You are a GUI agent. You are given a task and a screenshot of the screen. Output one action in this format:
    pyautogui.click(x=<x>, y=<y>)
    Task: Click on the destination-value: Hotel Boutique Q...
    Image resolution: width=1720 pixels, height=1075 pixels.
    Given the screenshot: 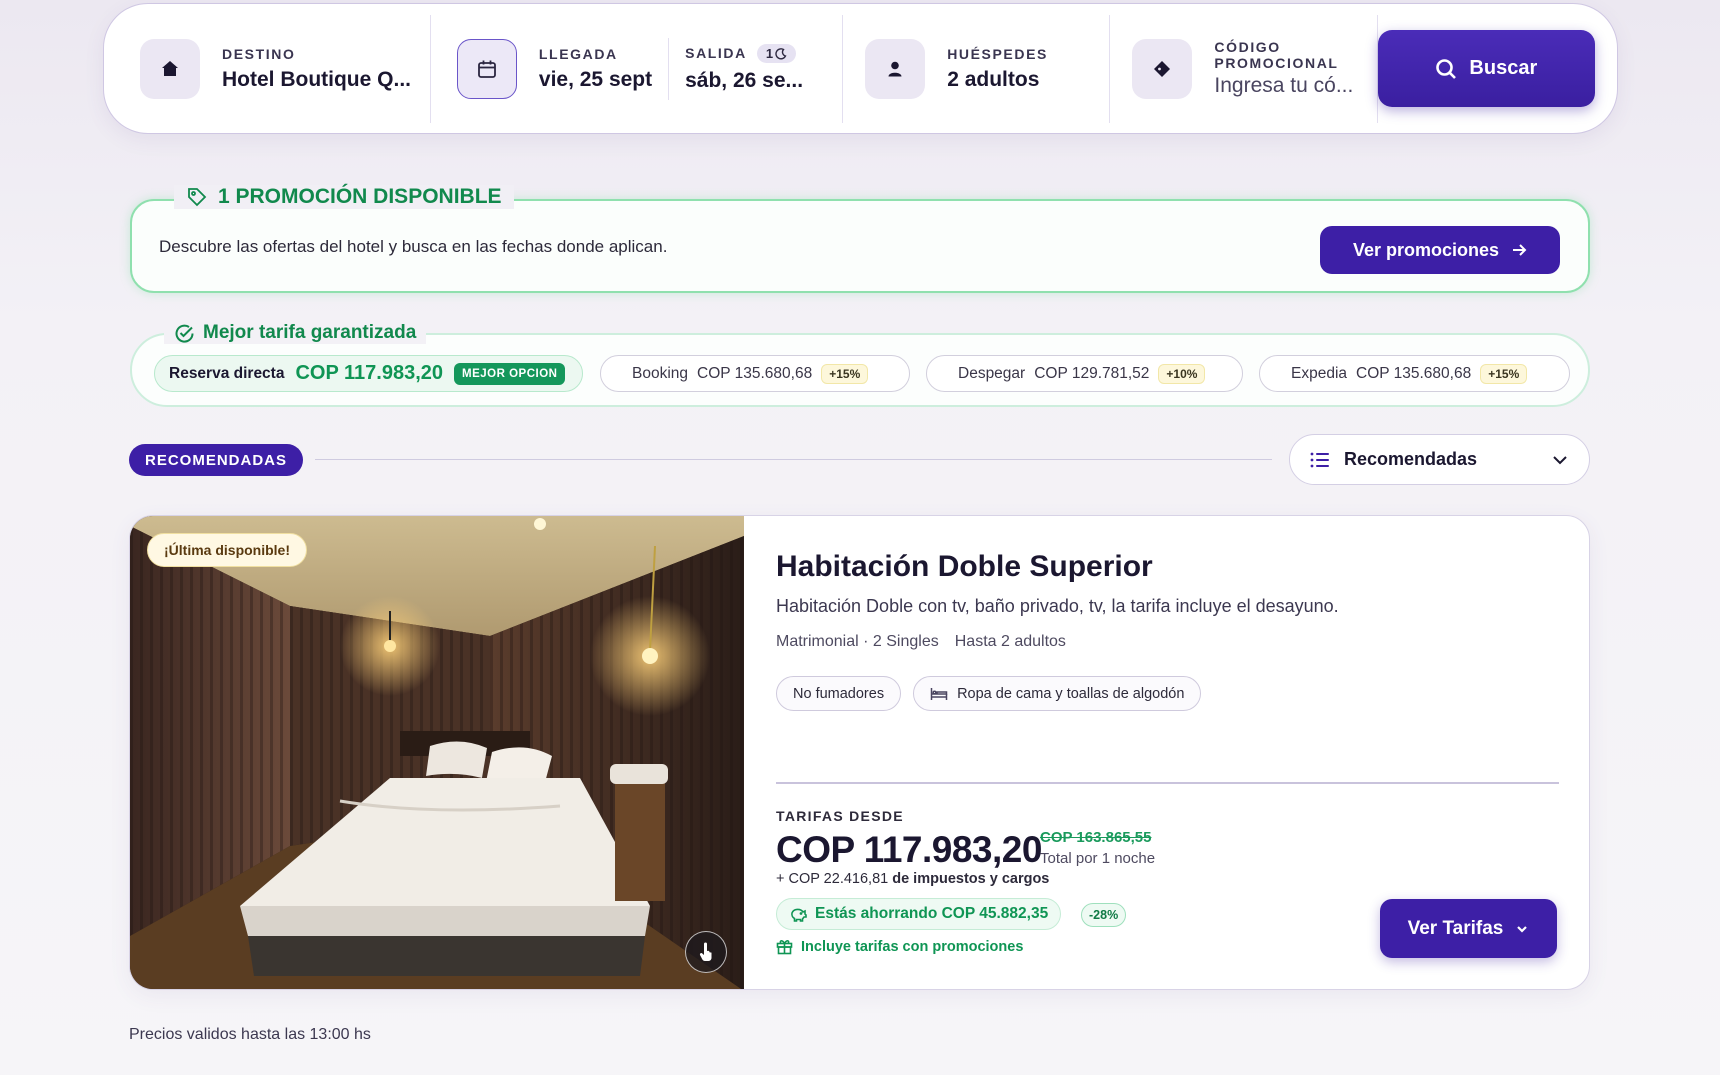 What is the action you would take?
    pyautogui.click(x=316, y=79)
    